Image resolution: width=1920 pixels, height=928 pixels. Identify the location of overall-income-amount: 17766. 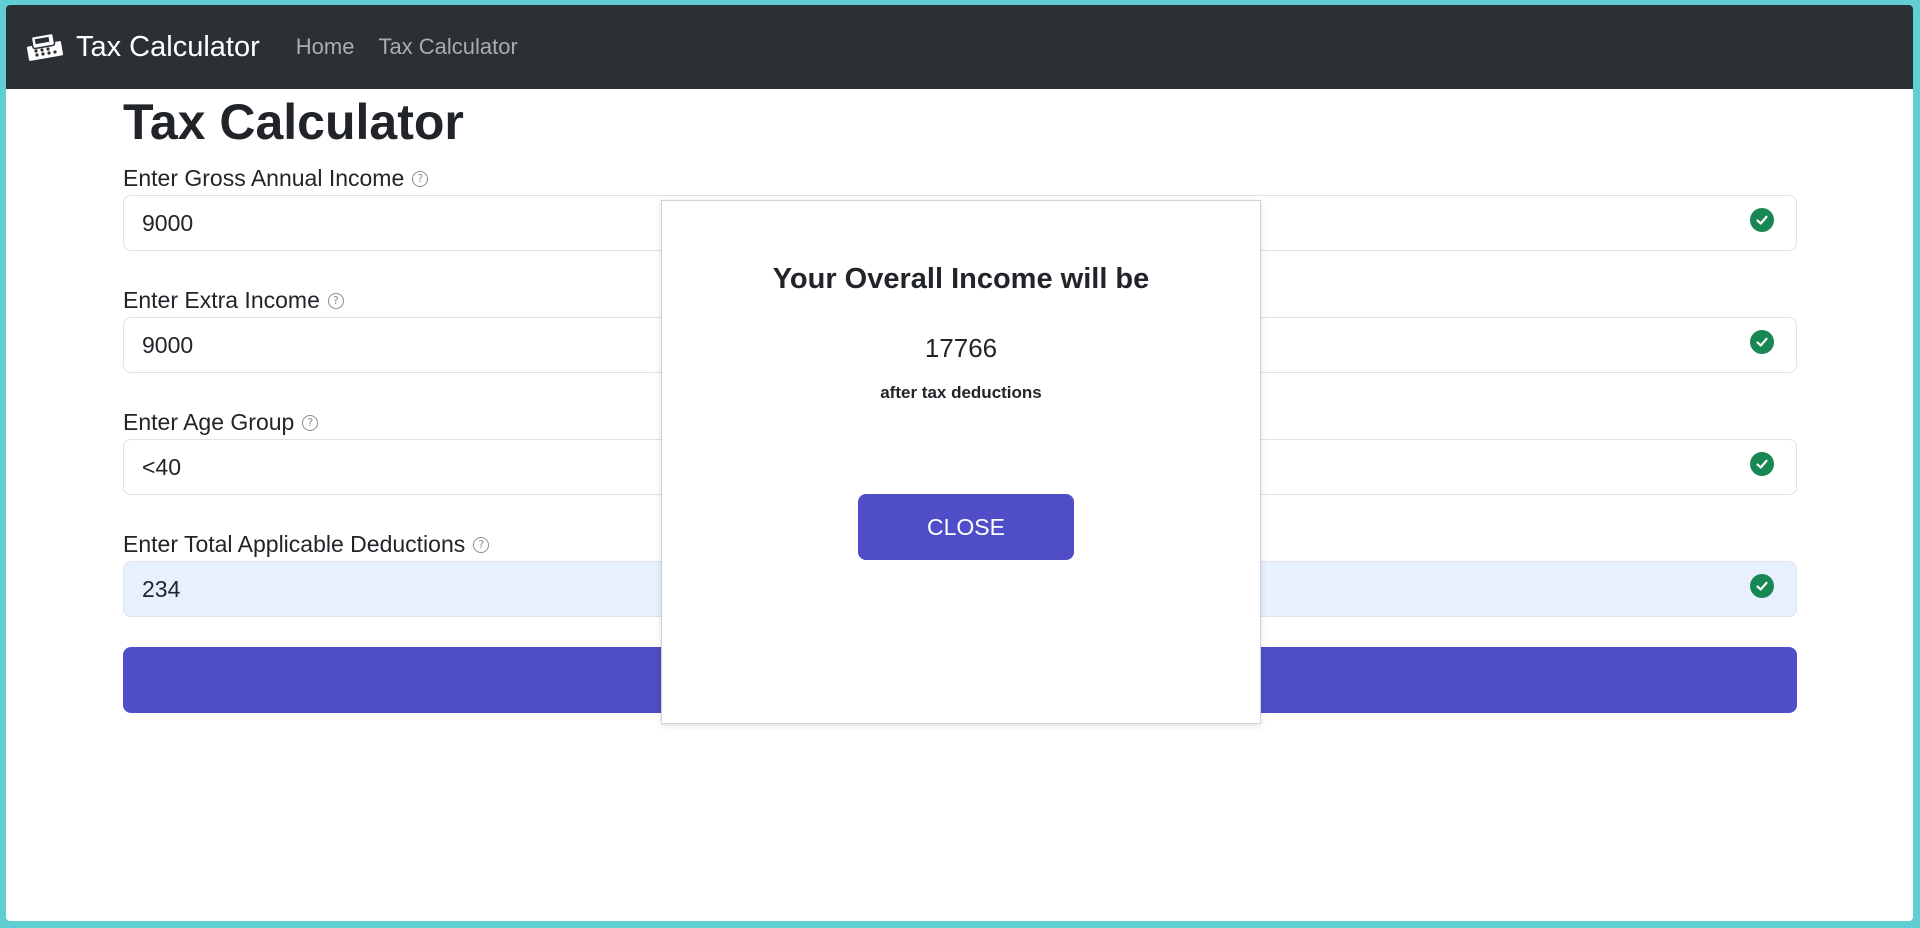
(961, 348).